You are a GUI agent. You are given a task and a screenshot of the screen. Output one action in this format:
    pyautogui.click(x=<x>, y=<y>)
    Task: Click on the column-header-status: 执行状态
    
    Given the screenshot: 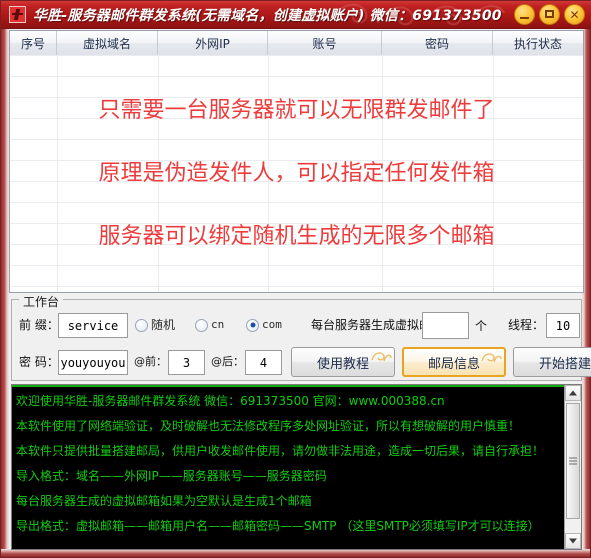 What is the action you would take?
    pyautogui.click(x=538, y=43)
    